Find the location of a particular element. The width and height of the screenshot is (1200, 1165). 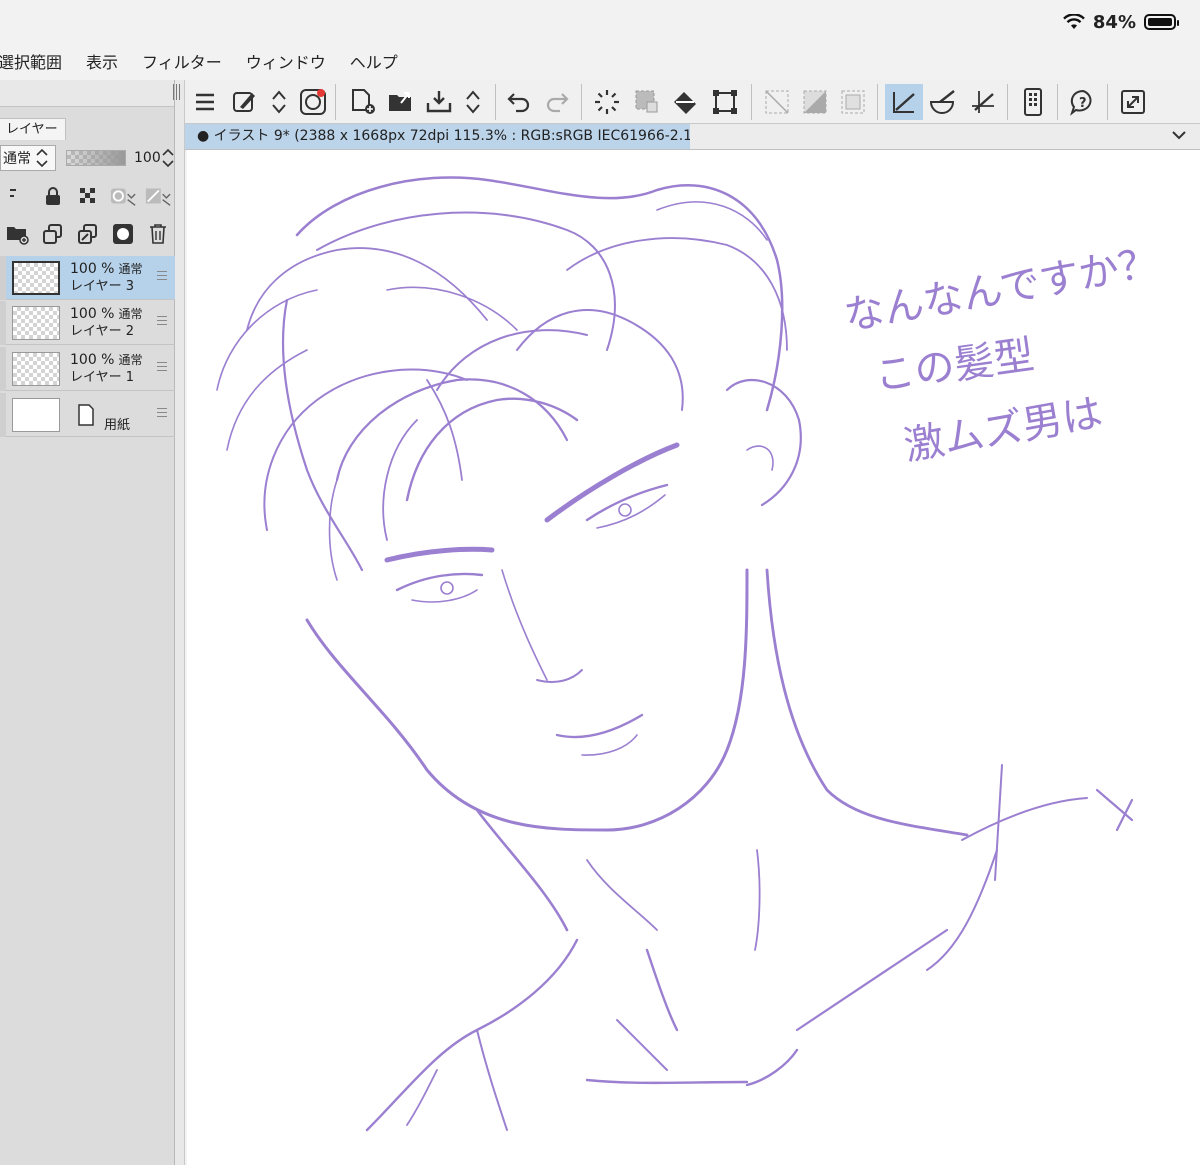

menu-help: ヘルプ is located at coordinates (374, 61).